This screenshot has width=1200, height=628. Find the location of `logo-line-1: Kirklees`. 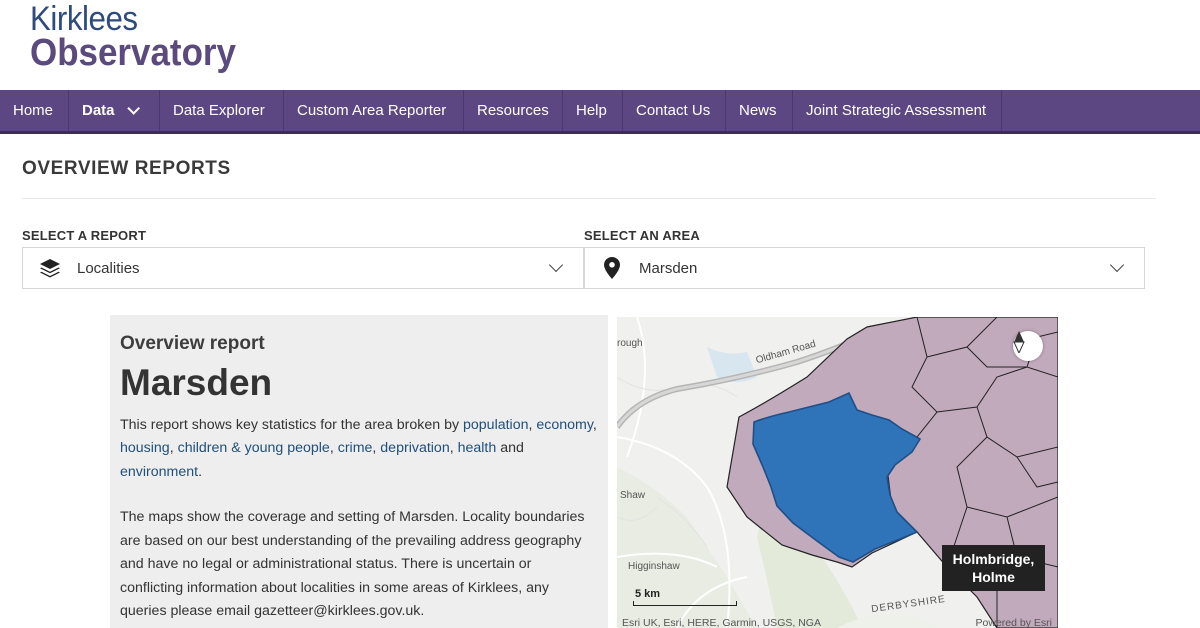

logo-line-1: Kirklees is located at coordinates (84, 19).